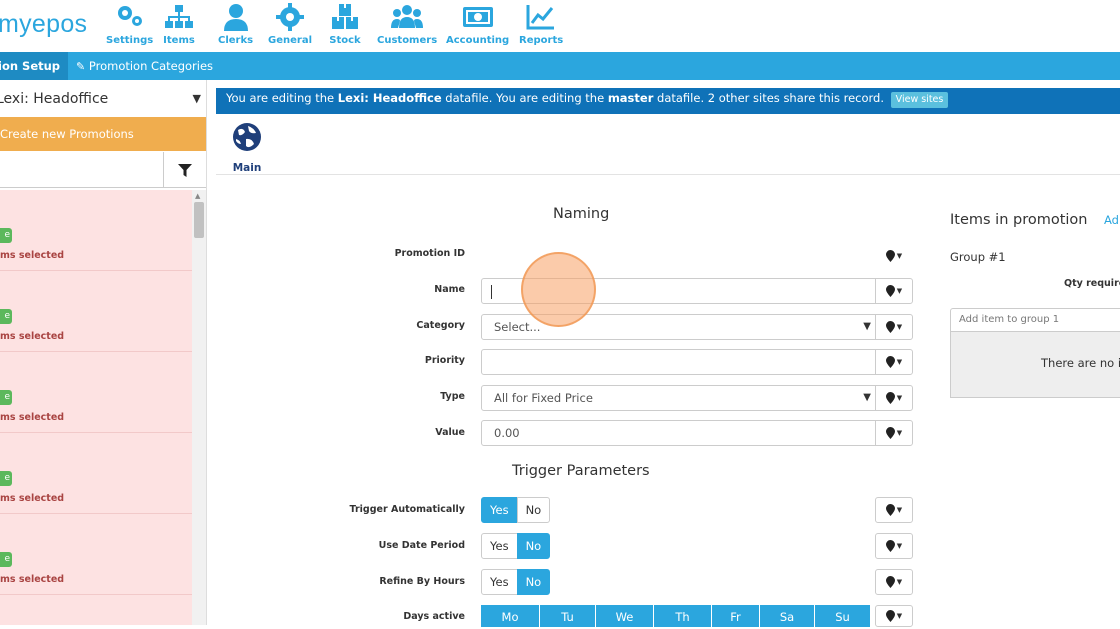 This screenshot has height=629, width=1120. Describe the element at coordinates (129, 16) in the screenshot. I see `settings-icon` at that location.